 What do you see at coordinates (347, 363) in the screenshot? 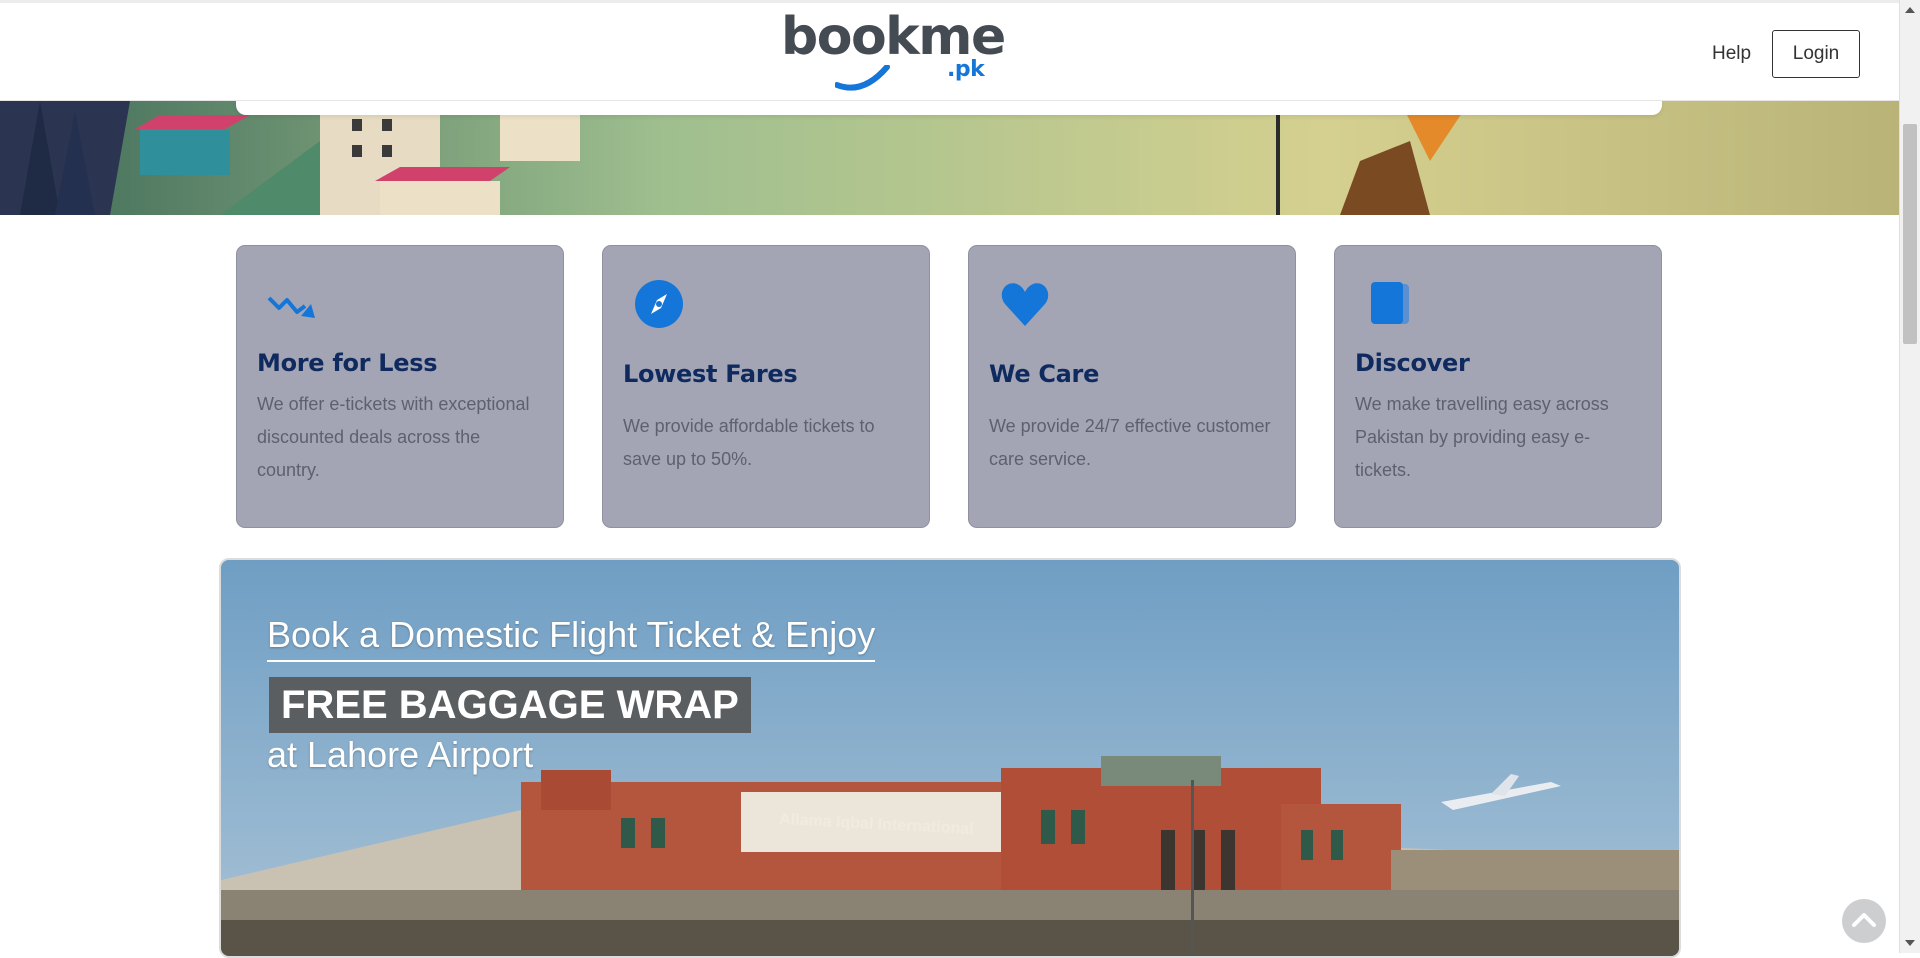
I see `feature-title: More for Less` at bounding box center [347, 363].